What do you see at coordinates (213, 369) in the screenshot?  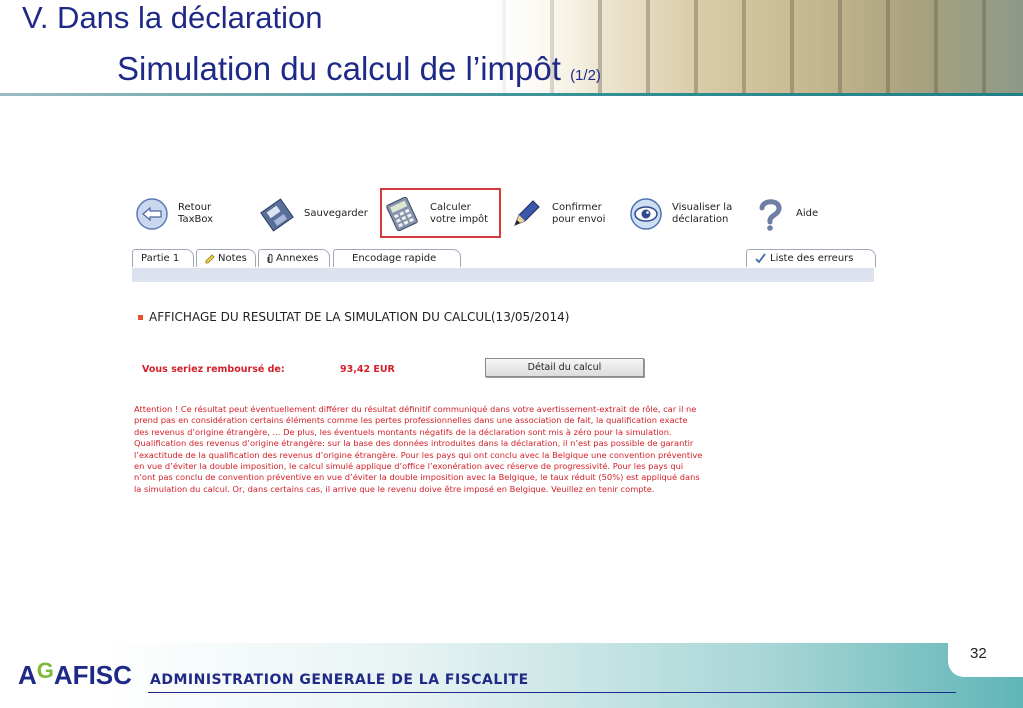 I see `refund-label: Vous seriez remboursé de:` at bounding box center [213, 369].